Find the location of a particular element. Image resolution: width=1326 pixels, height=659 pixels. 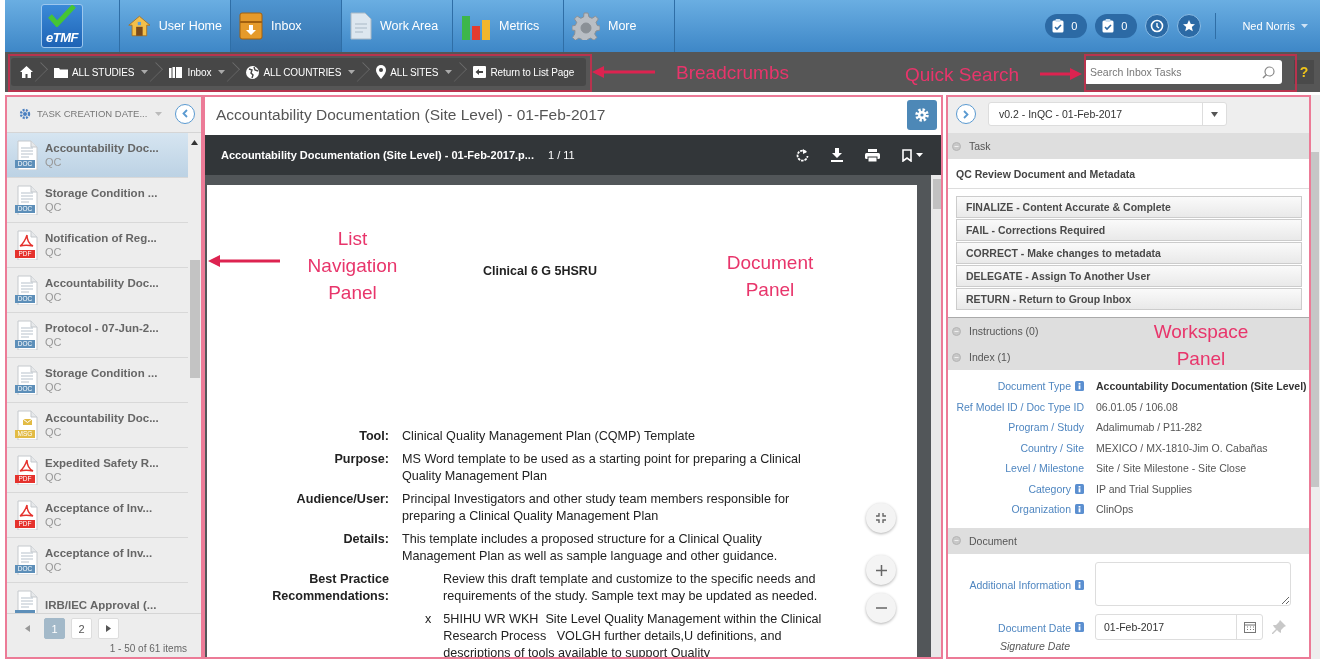

annotation-label: Document Panel is located at coordinates (770, 276).